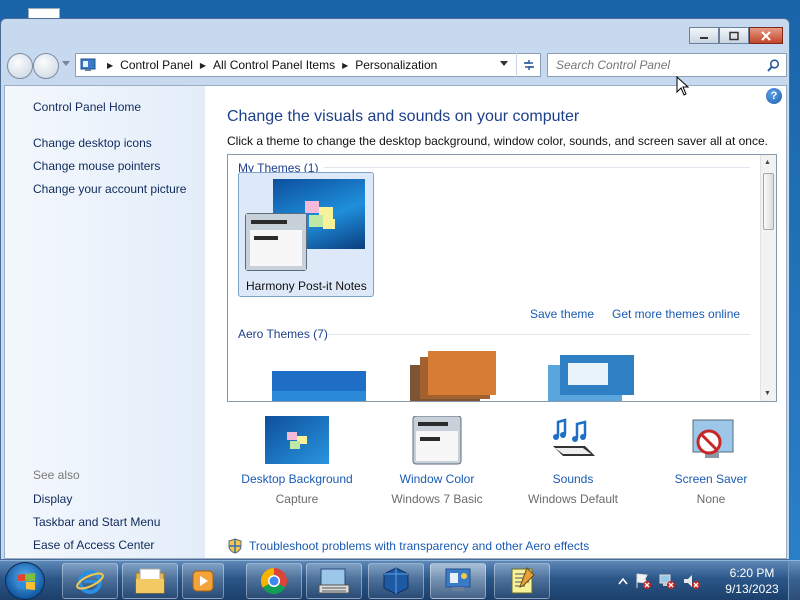  What do you see at coordinates (46, 66) in the screenshot?
I see `forward-button` at bounding box center [46, 66].